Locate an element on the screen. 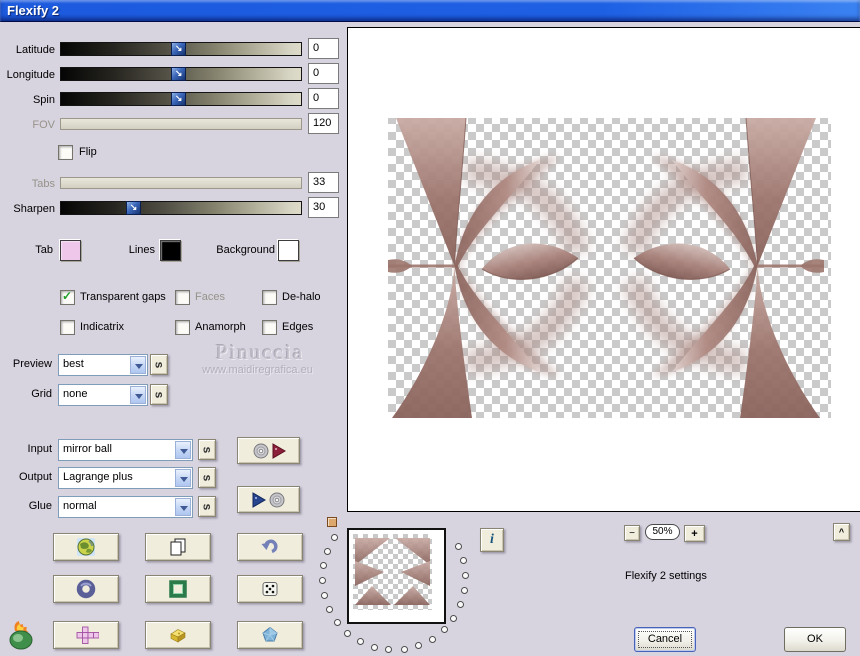 The image size is (860, 656). tabs-value: 33 is located at coordinates (323, 182).